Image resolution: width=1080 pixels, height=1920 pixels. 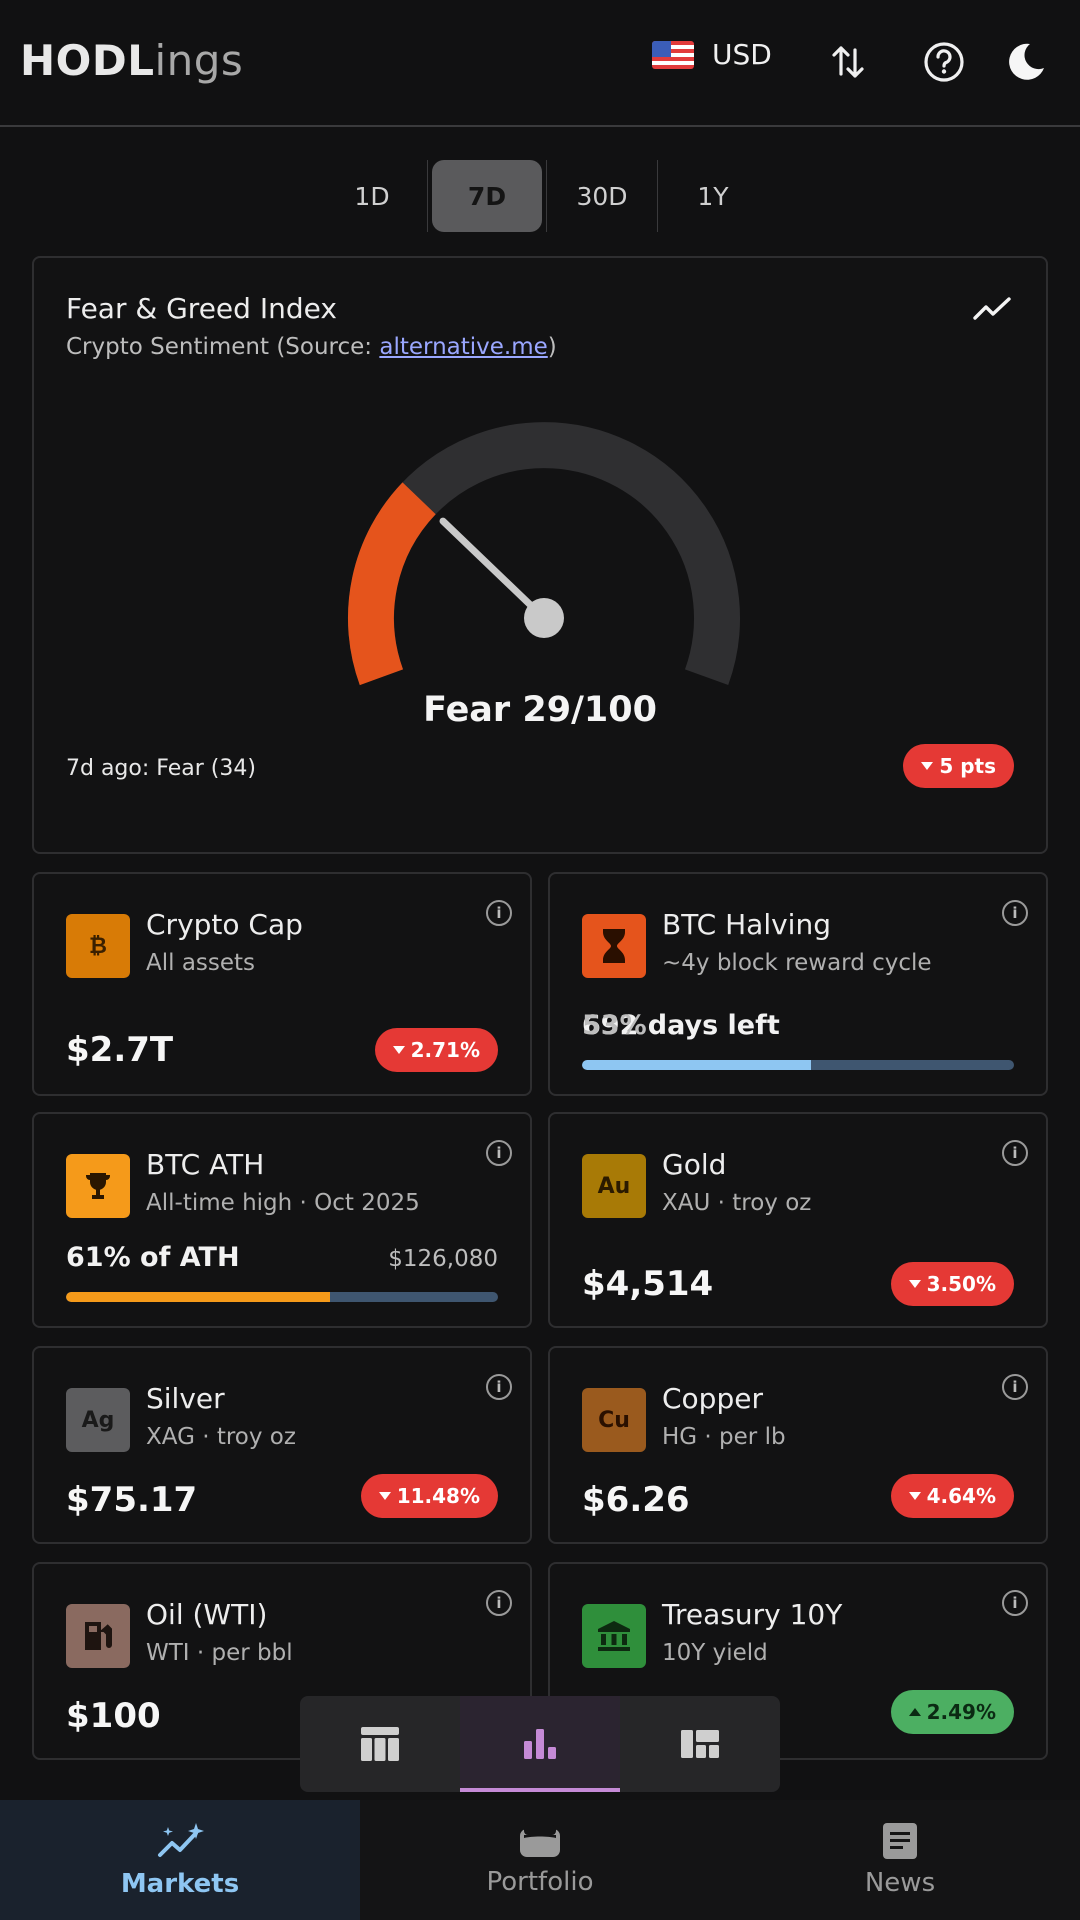 I want to click on bottom-navigation: Markets Portfolio News, so click(x=540, y=1860).